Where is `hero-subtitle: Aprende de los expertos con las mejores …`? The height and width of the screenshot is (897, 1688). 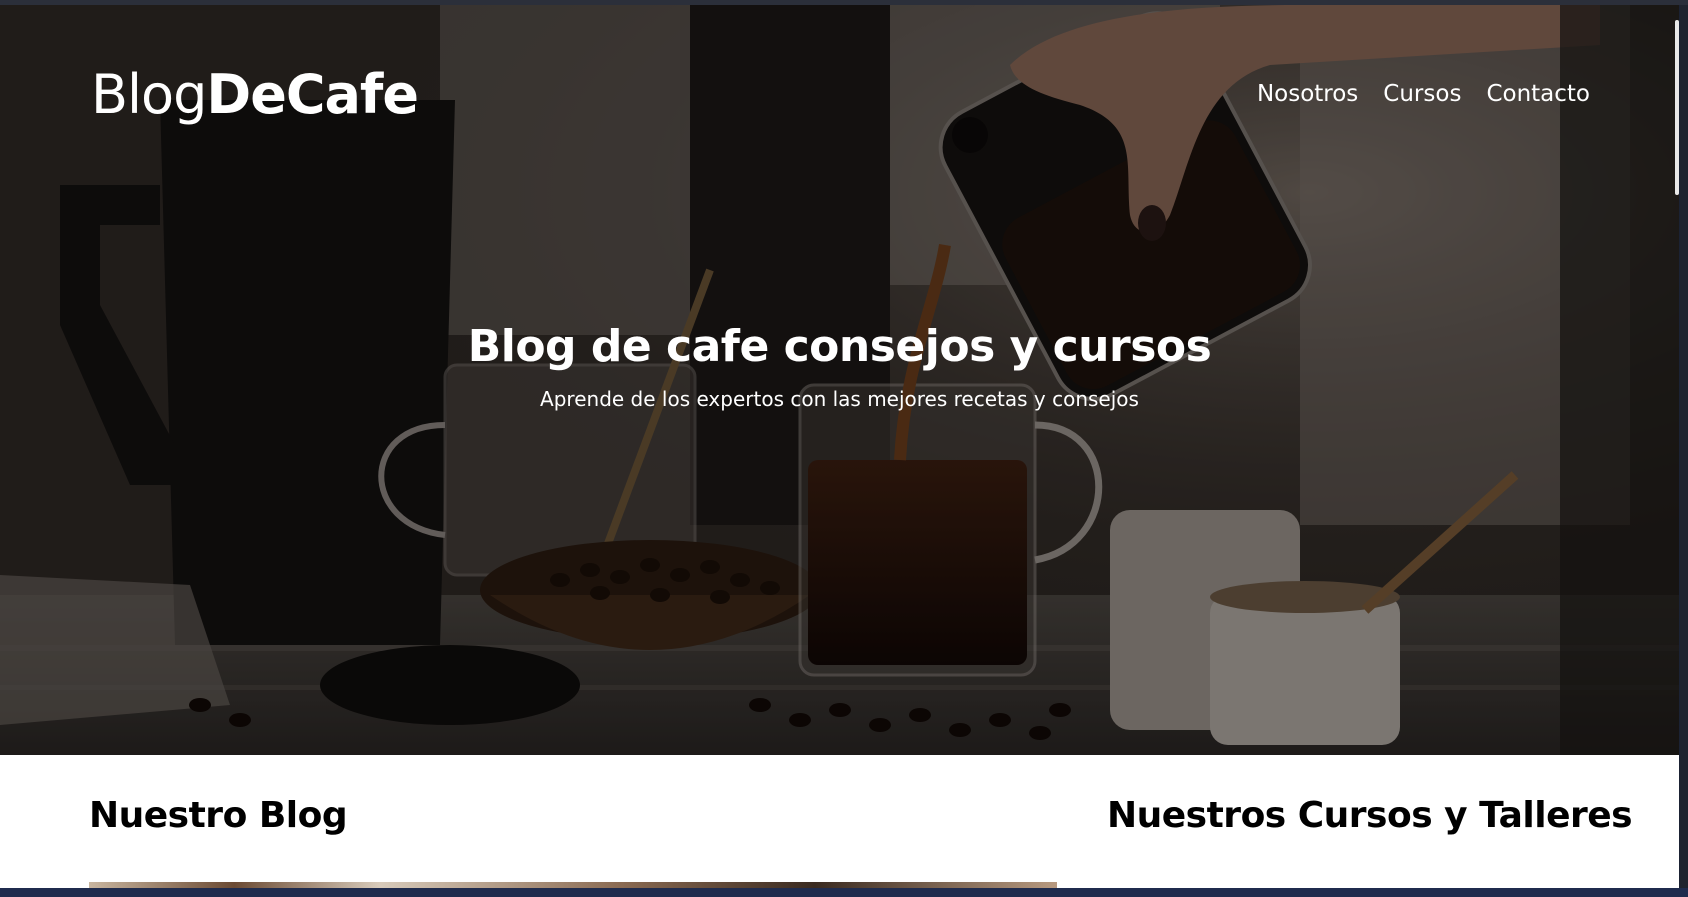 hero-subtitle: Aprende de los expertos con las mejores … is located at coordinates (839, 399).